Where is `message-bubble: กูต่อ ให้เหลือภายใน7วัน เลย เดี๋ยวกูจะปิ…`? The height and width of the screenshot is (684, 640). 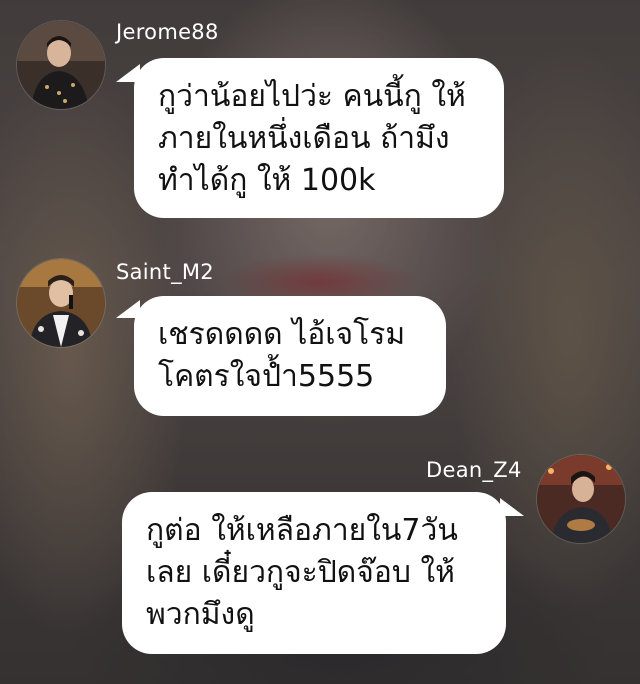 message-bubble: กูต่อ ให้เหลือภายใน7วัน เลย เดี๋ยวกูจะปิ… is located at coordinates (314, 573).